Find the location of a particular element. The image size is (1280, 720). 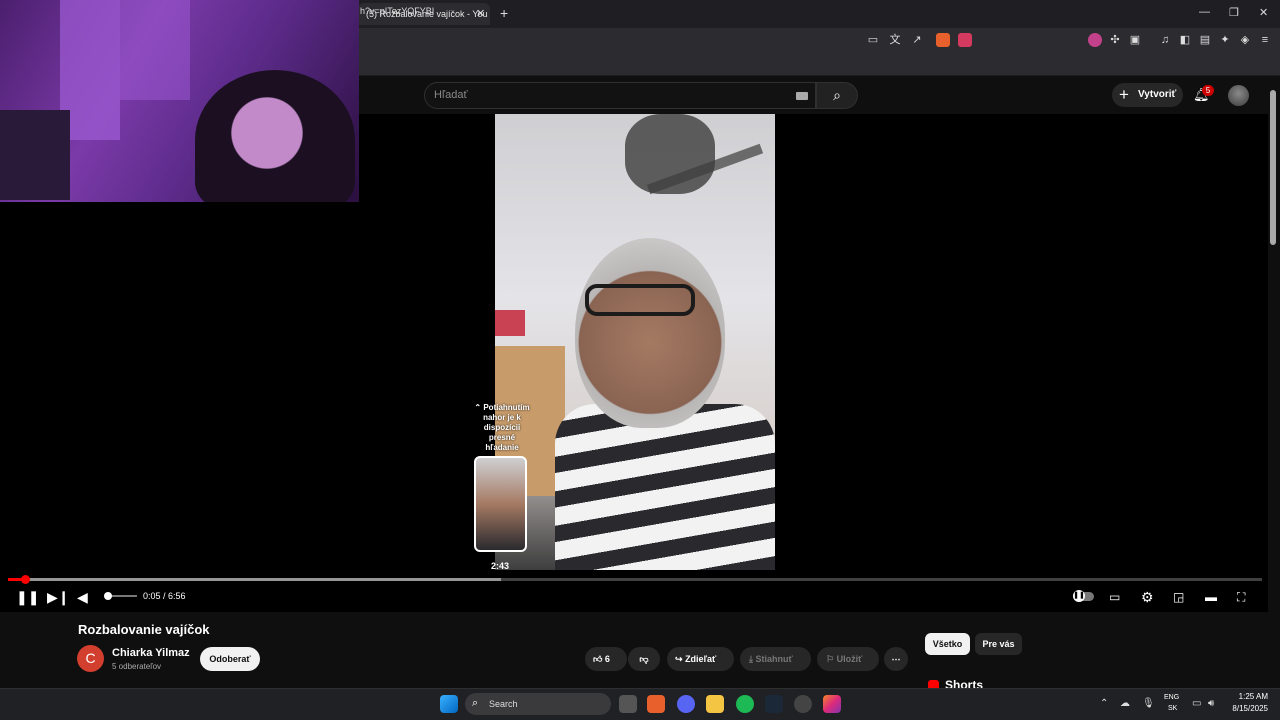

bookmark-icon: ⚐ is located at coordinates (830, 659).